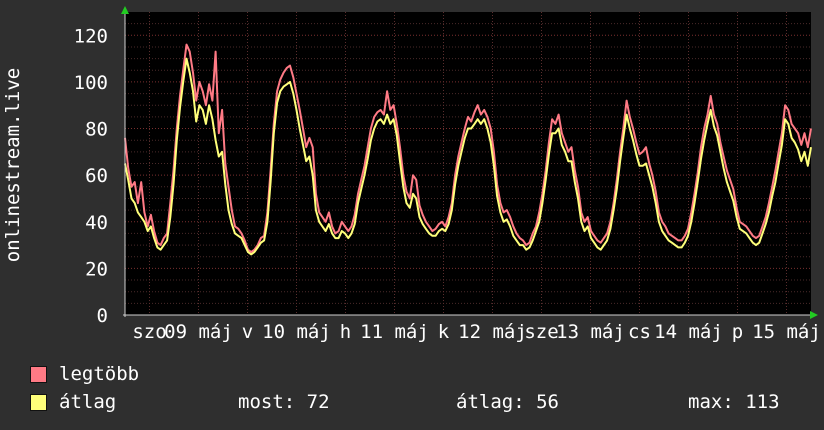 This screenshot has height=430, width=824. Describe the element at coordinates (38, 374) in the screenshot. I see `legend-swatch-legtobb` at that location.